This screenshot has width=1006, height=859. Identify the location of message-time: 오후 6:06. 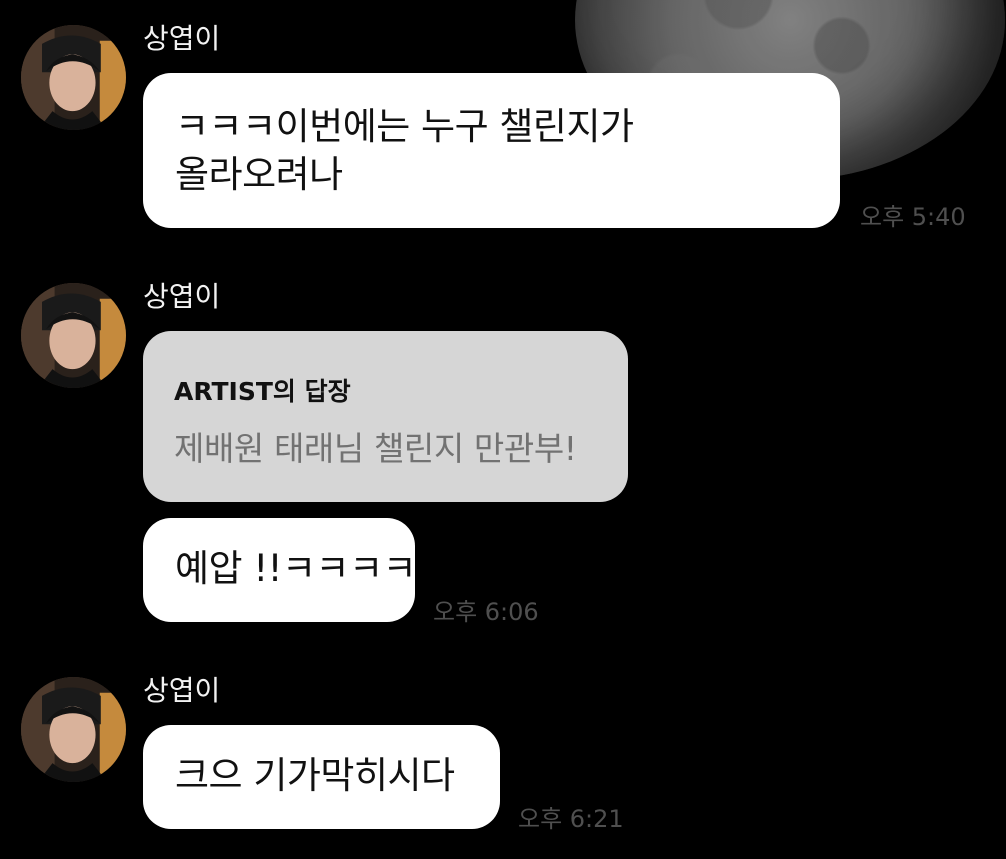
(486, 612).